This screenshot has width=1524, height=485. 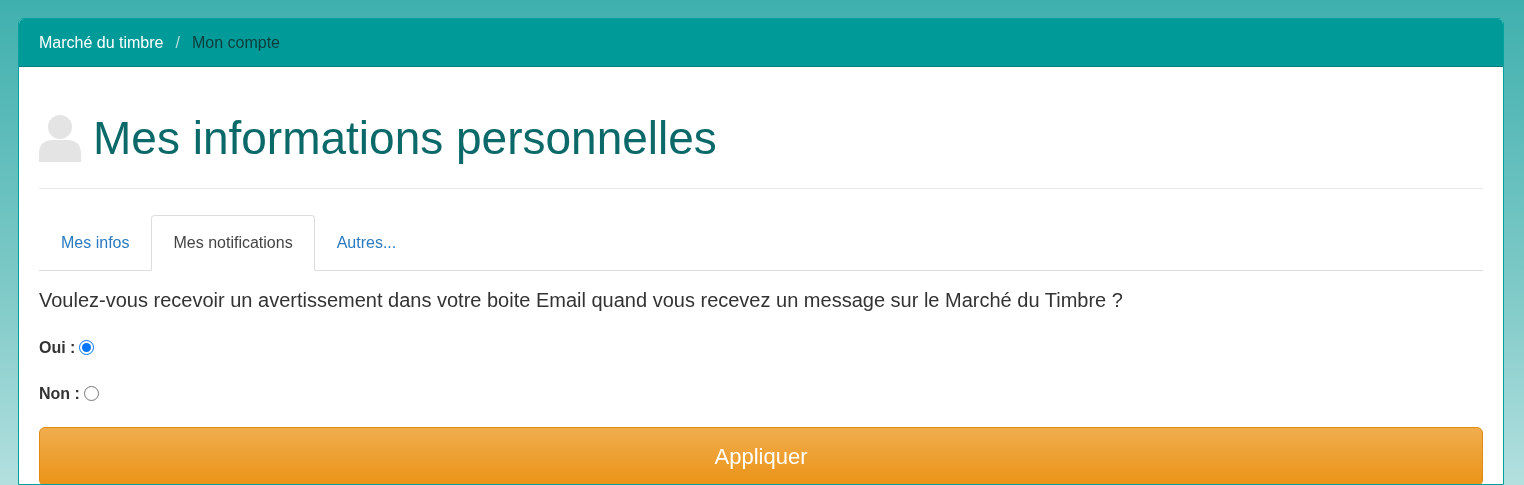 I want to click on option-label: Non :, so click(x=59, y=393).